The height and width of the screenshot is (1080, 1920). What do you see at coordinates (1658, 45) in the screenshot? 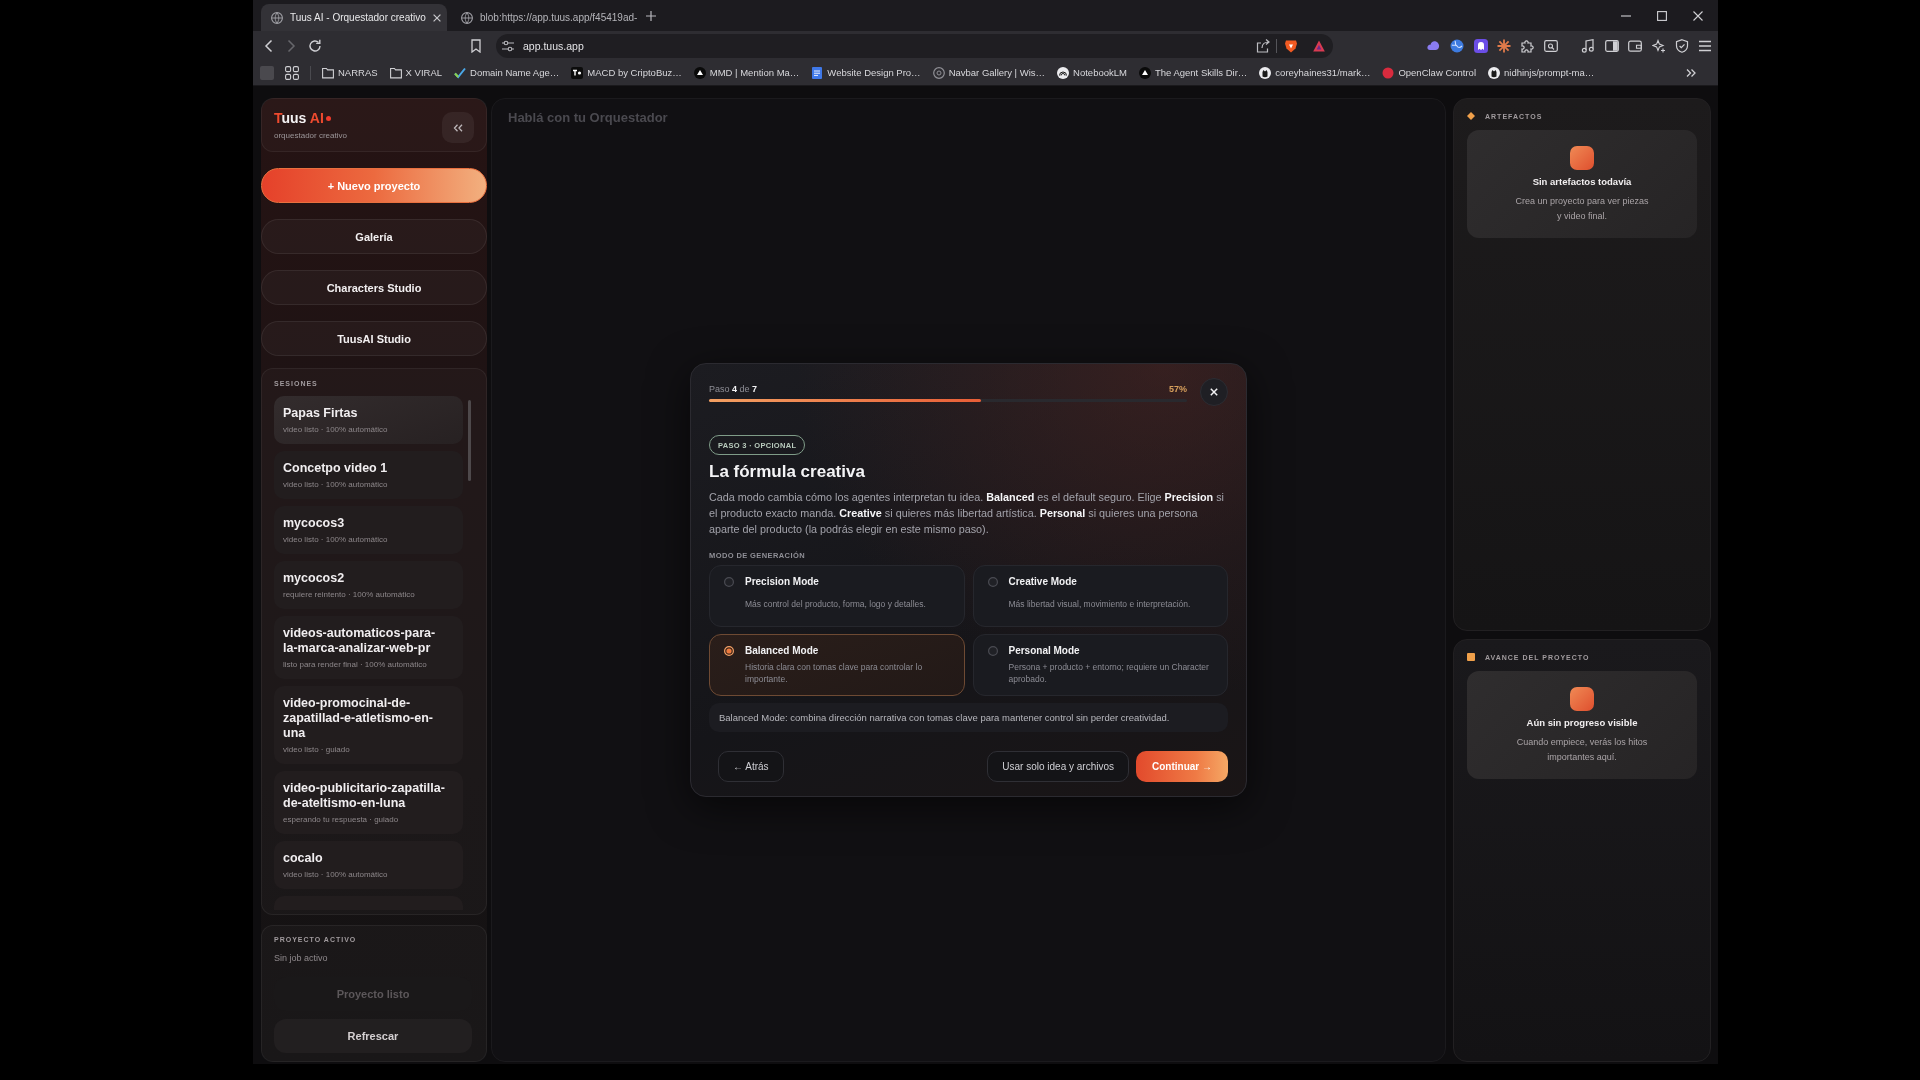
I see `sparkle-icon` at bounding box center [1658, 45].